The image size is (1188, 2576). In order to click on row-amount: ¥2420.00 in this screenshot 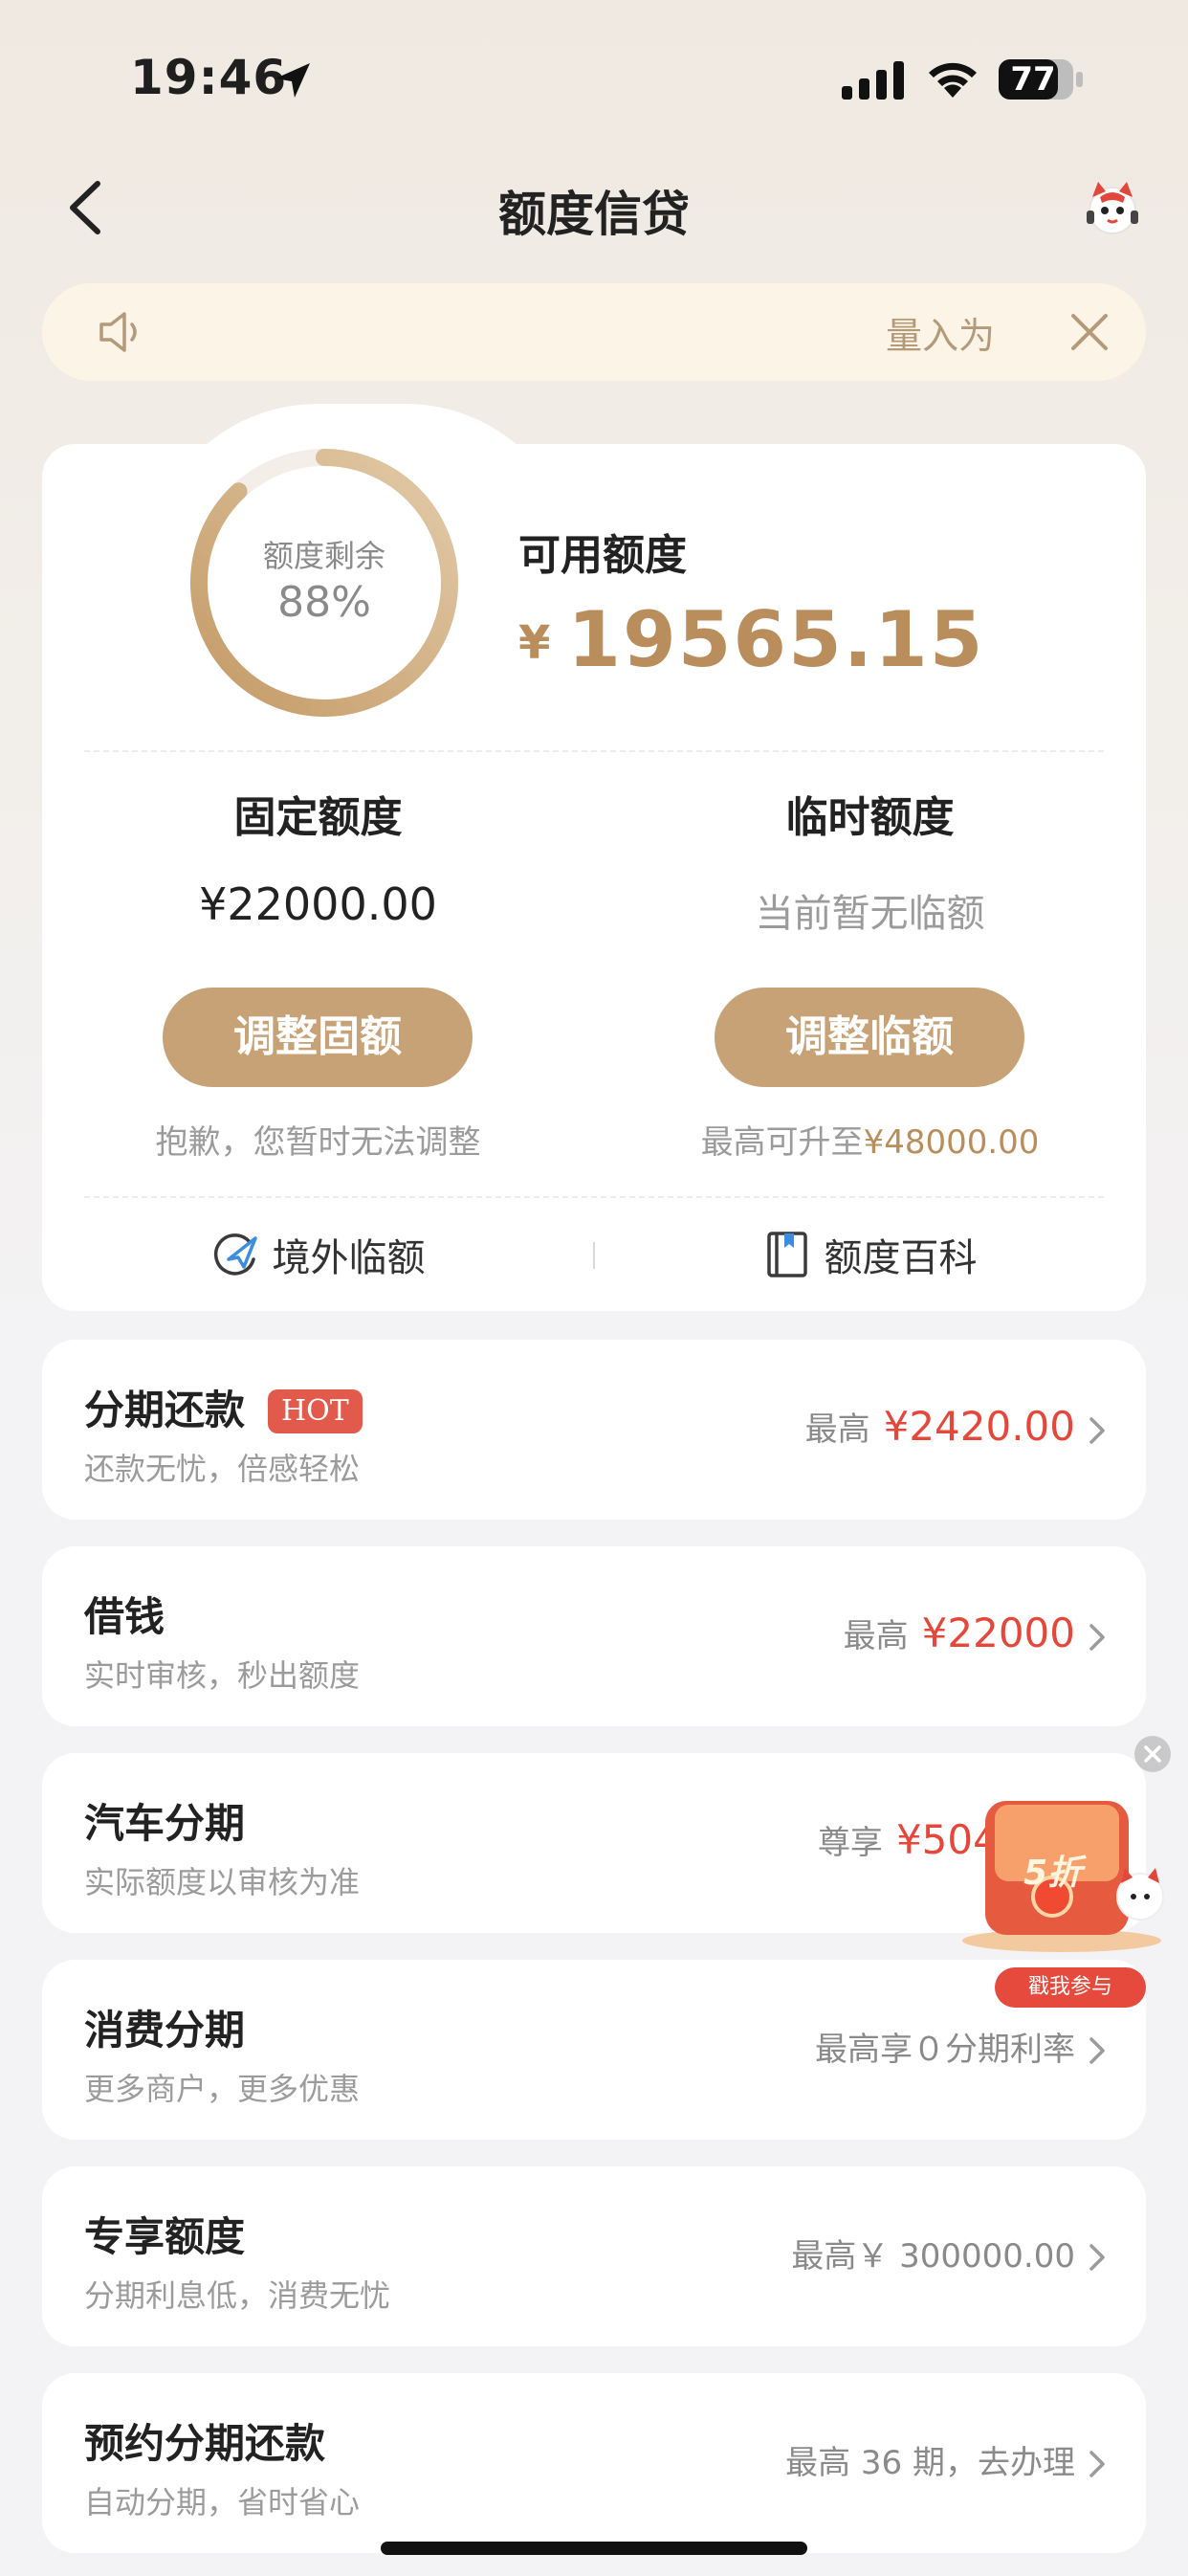, I will do `click(979, 1426)`.